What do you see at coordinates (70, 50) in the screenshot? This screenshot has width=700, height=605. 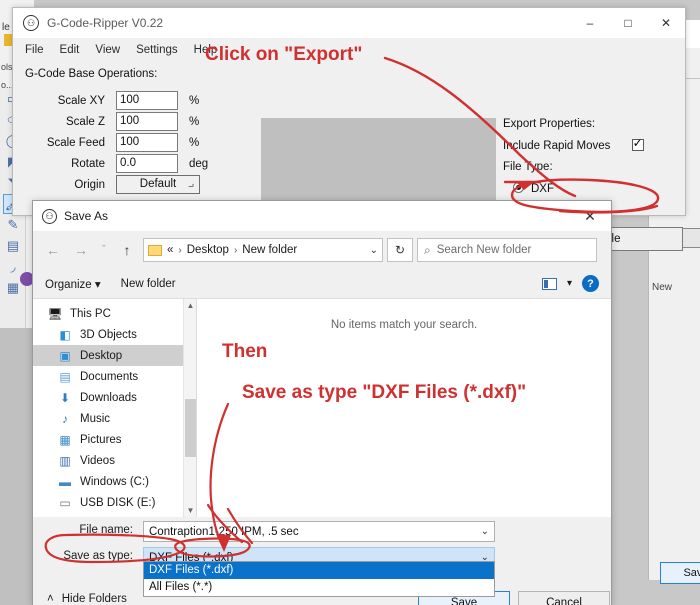 I see `menu-edit: Edit` at bounding box center [70, 50].